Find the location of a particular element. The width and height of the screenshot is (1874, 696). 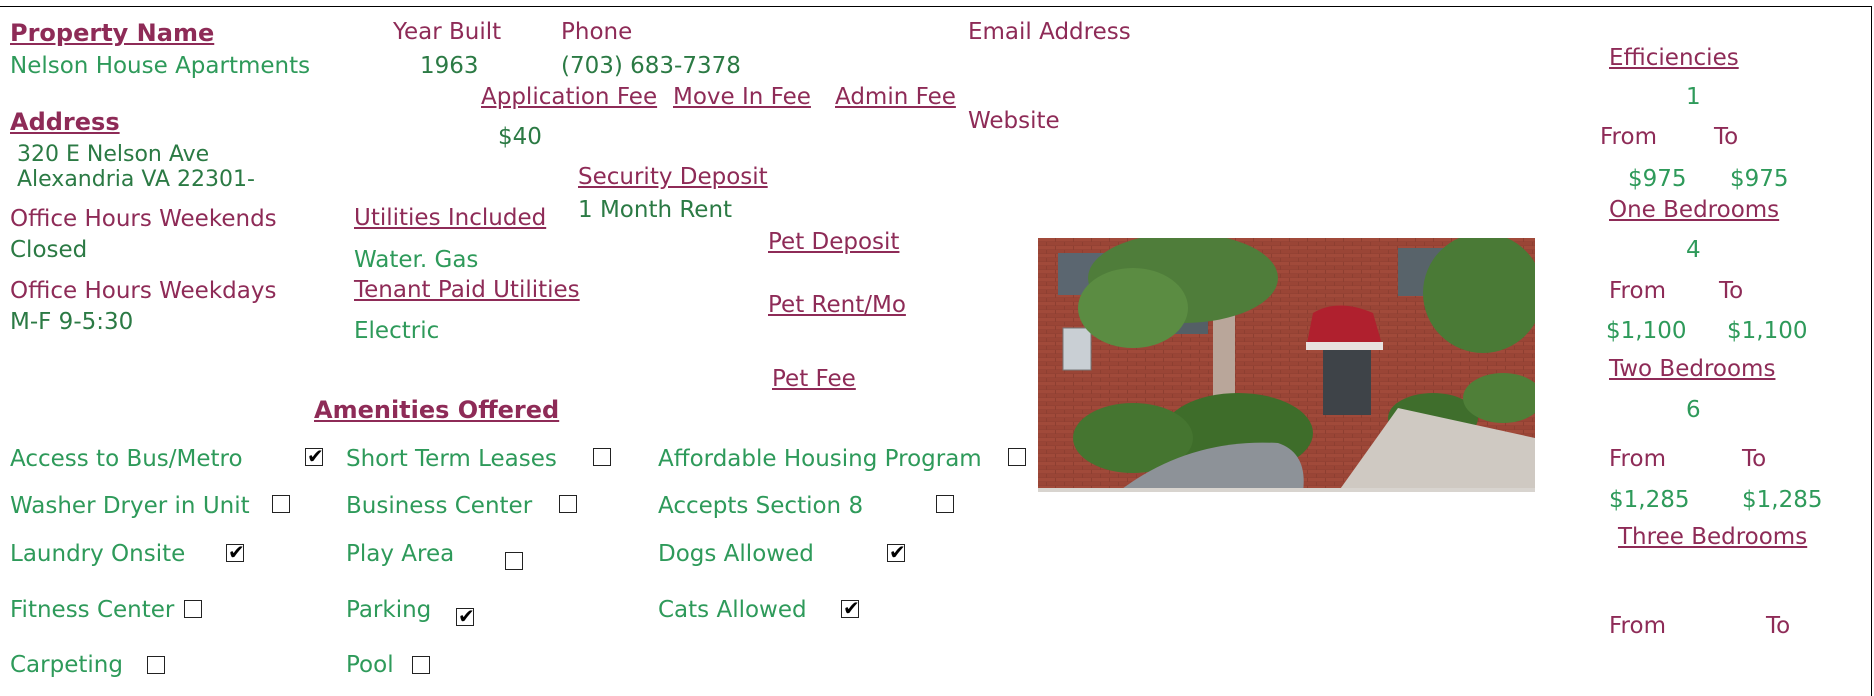

address-line1: 320 E Nelson Ave is located at coordinates (113, 154).